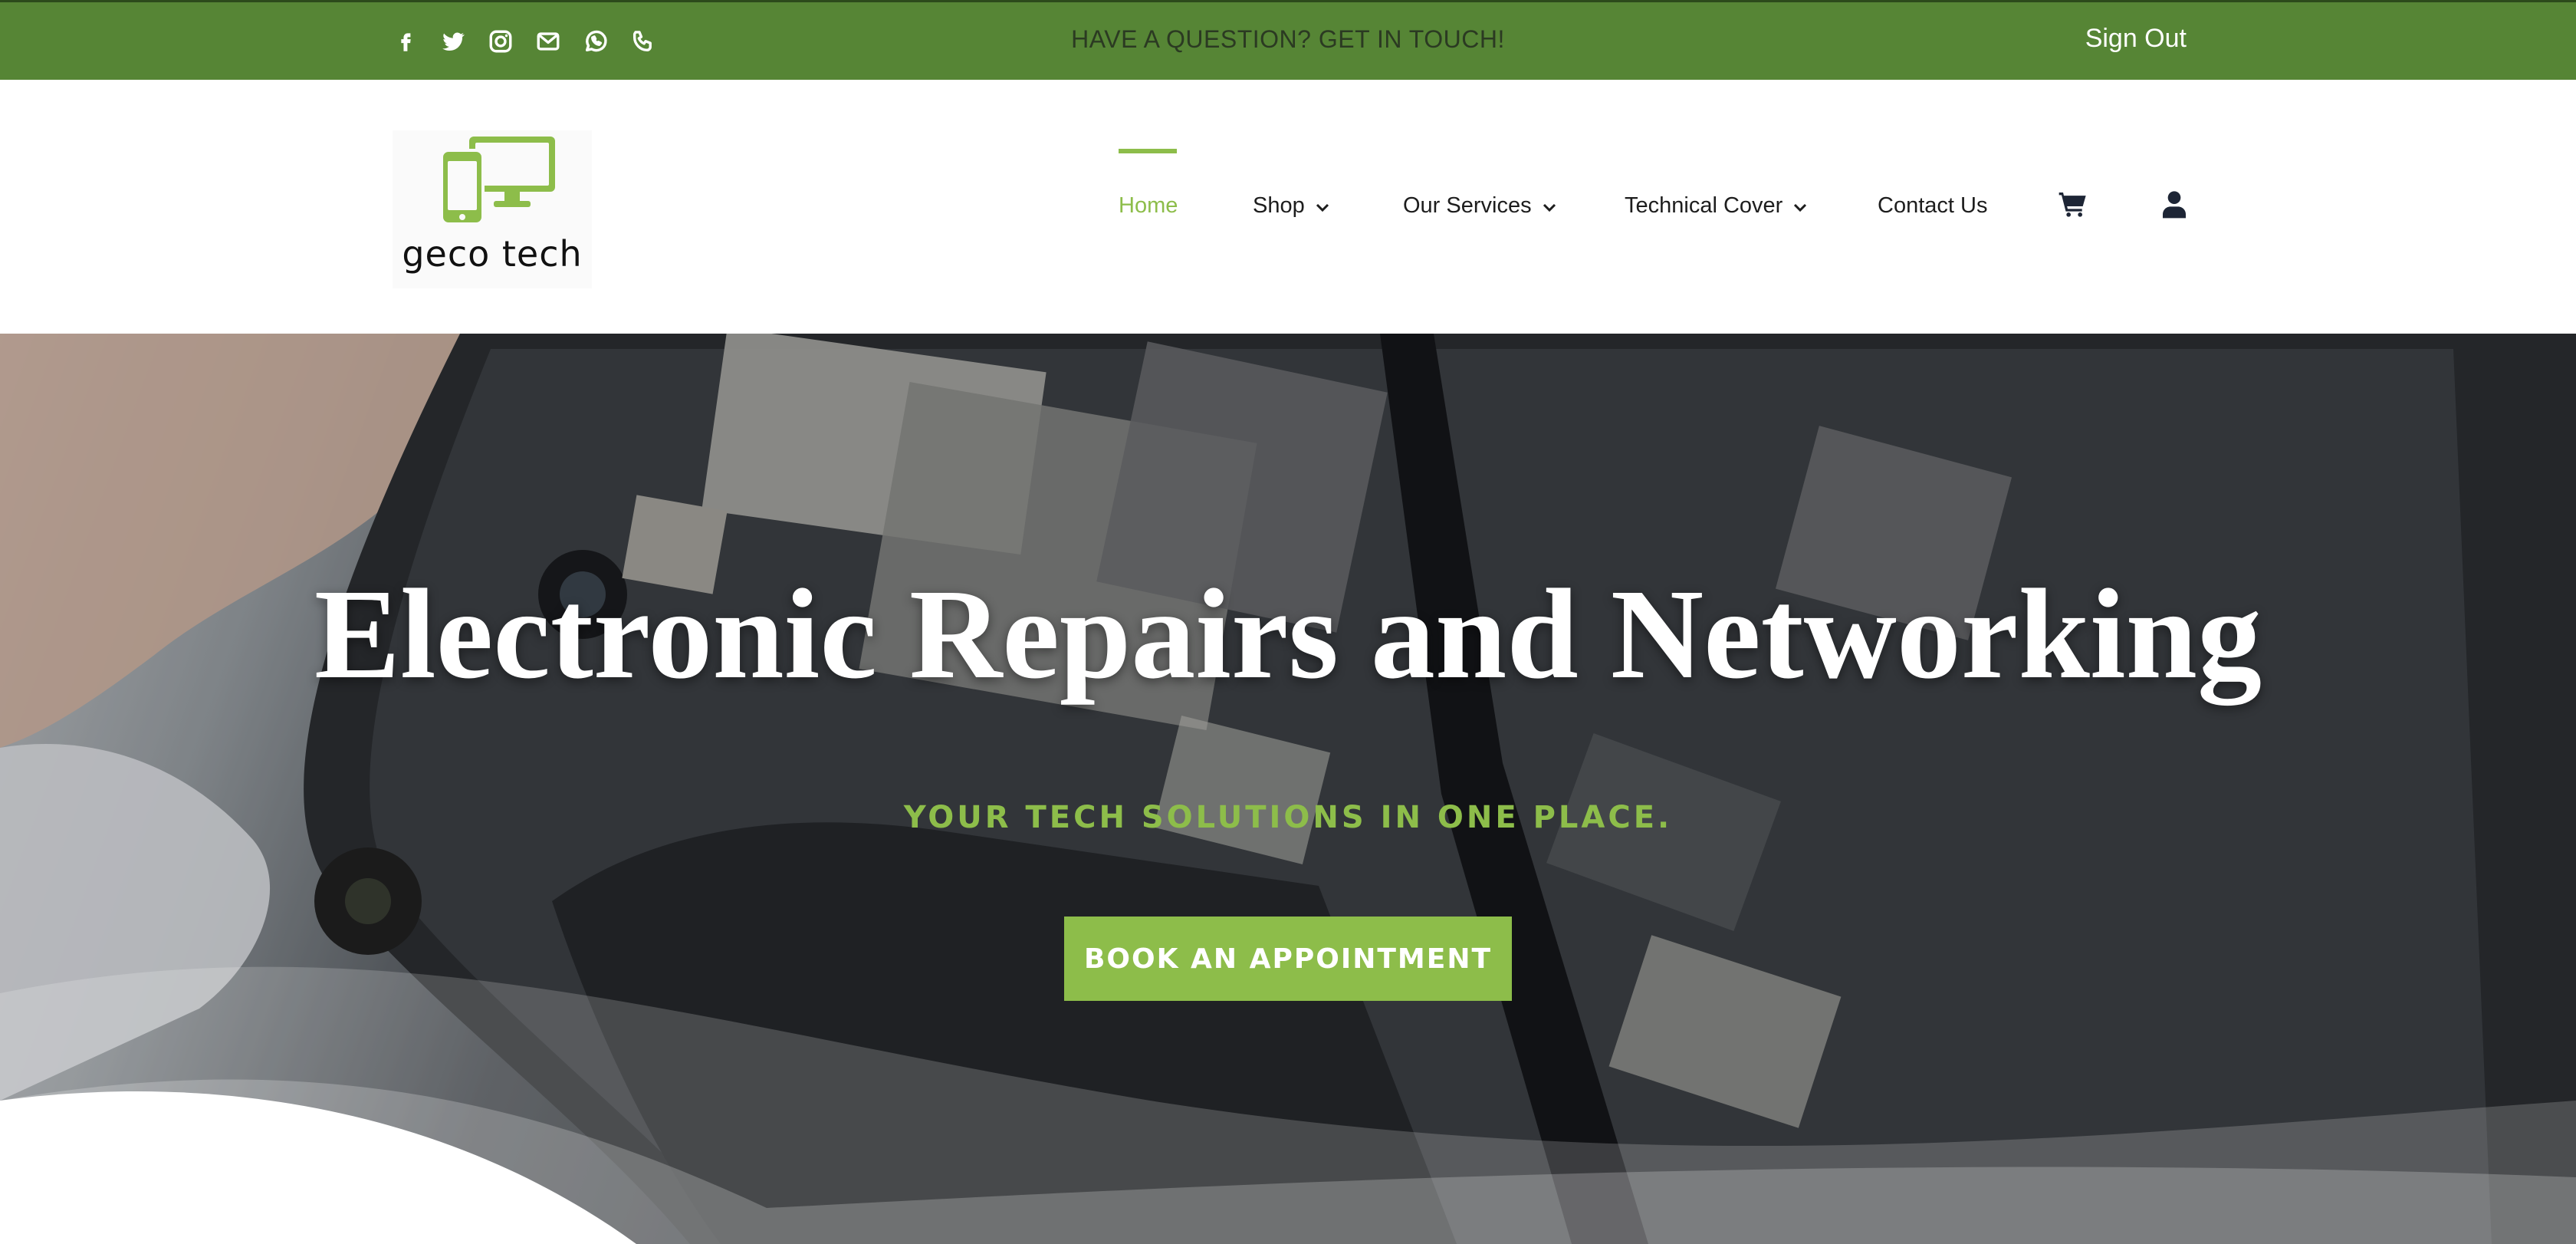 The width and height of the screenshot is (2576, 1244). I want to click on nav-our-services: Our Services, so click(1480, 206).